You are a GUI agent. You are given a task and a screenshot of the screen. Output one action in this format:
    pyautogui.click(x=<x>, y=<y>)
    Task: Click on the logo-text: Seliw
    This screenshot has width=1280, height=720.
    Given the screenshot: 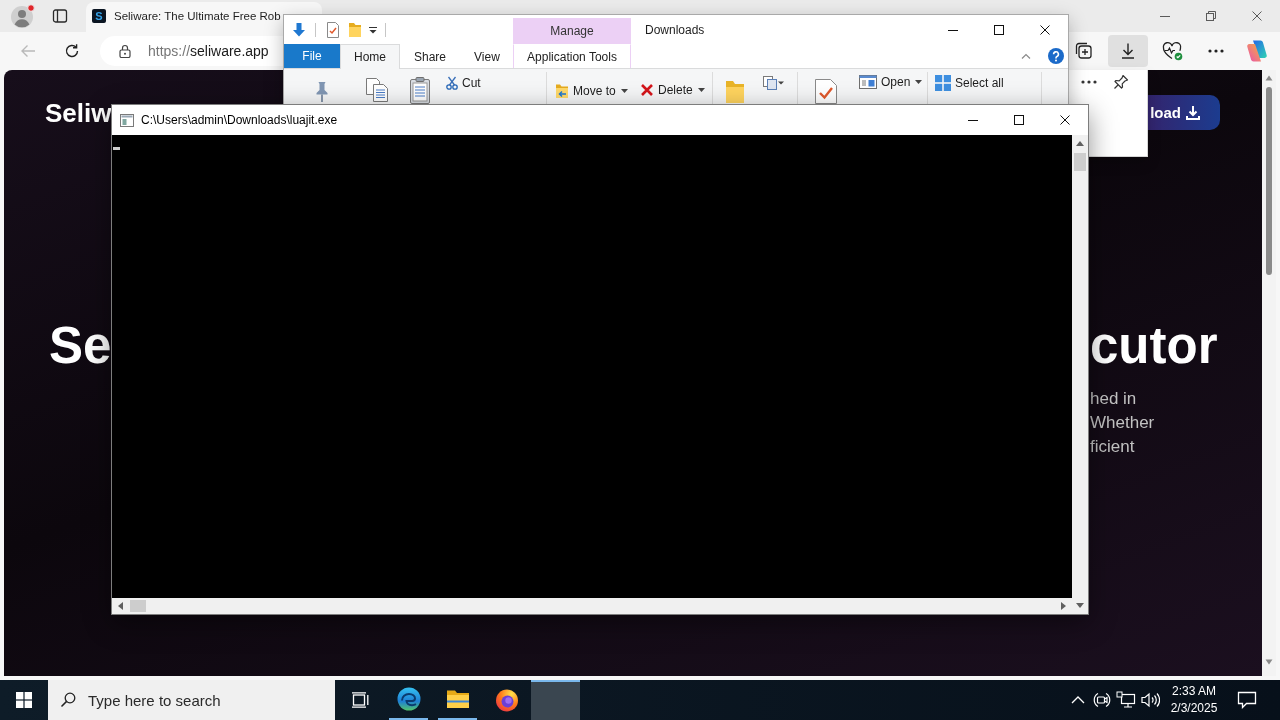 What is the action you would take?
    pyautogui.click(x=78, y=112)
    